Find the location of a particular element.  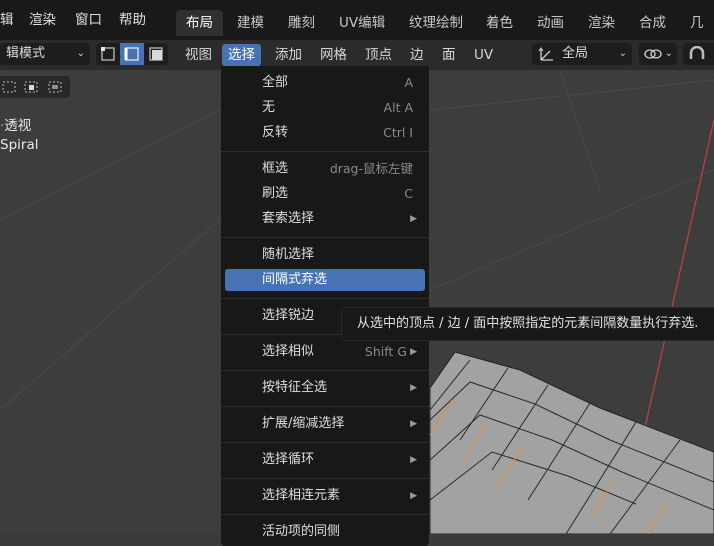

tab-texture-paint: 纹理绘制 is located at coordinates (436, 23).